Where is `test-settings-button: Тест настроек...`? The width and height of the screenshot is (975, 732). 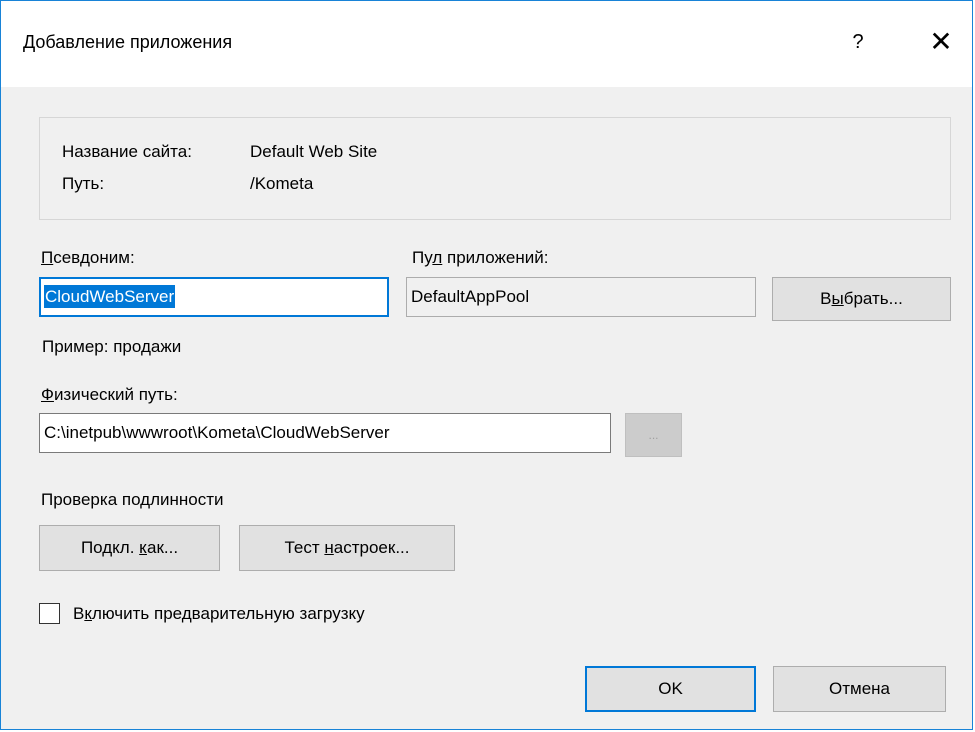
test-settings-button: Тест настроек... is located at coordinates (347, 548).